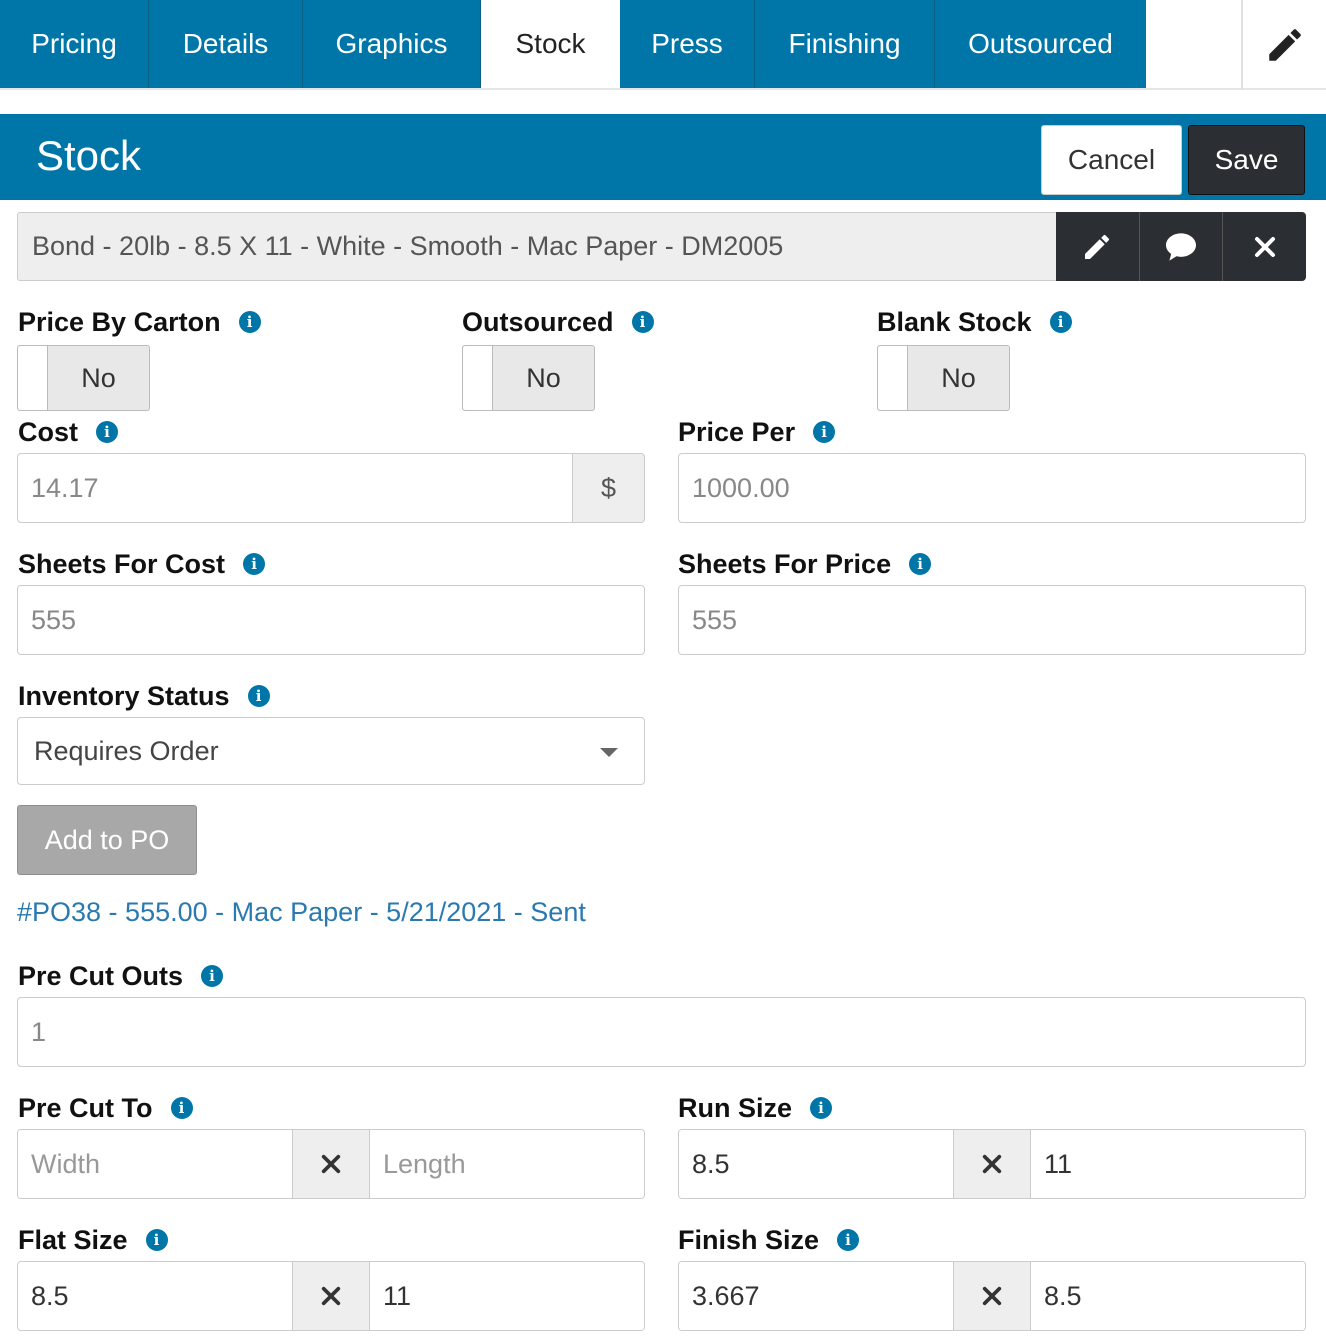  Describe the element at coordinates (992, 488) in the screenshot. I see `price-per-input: 1000.00` at that location.